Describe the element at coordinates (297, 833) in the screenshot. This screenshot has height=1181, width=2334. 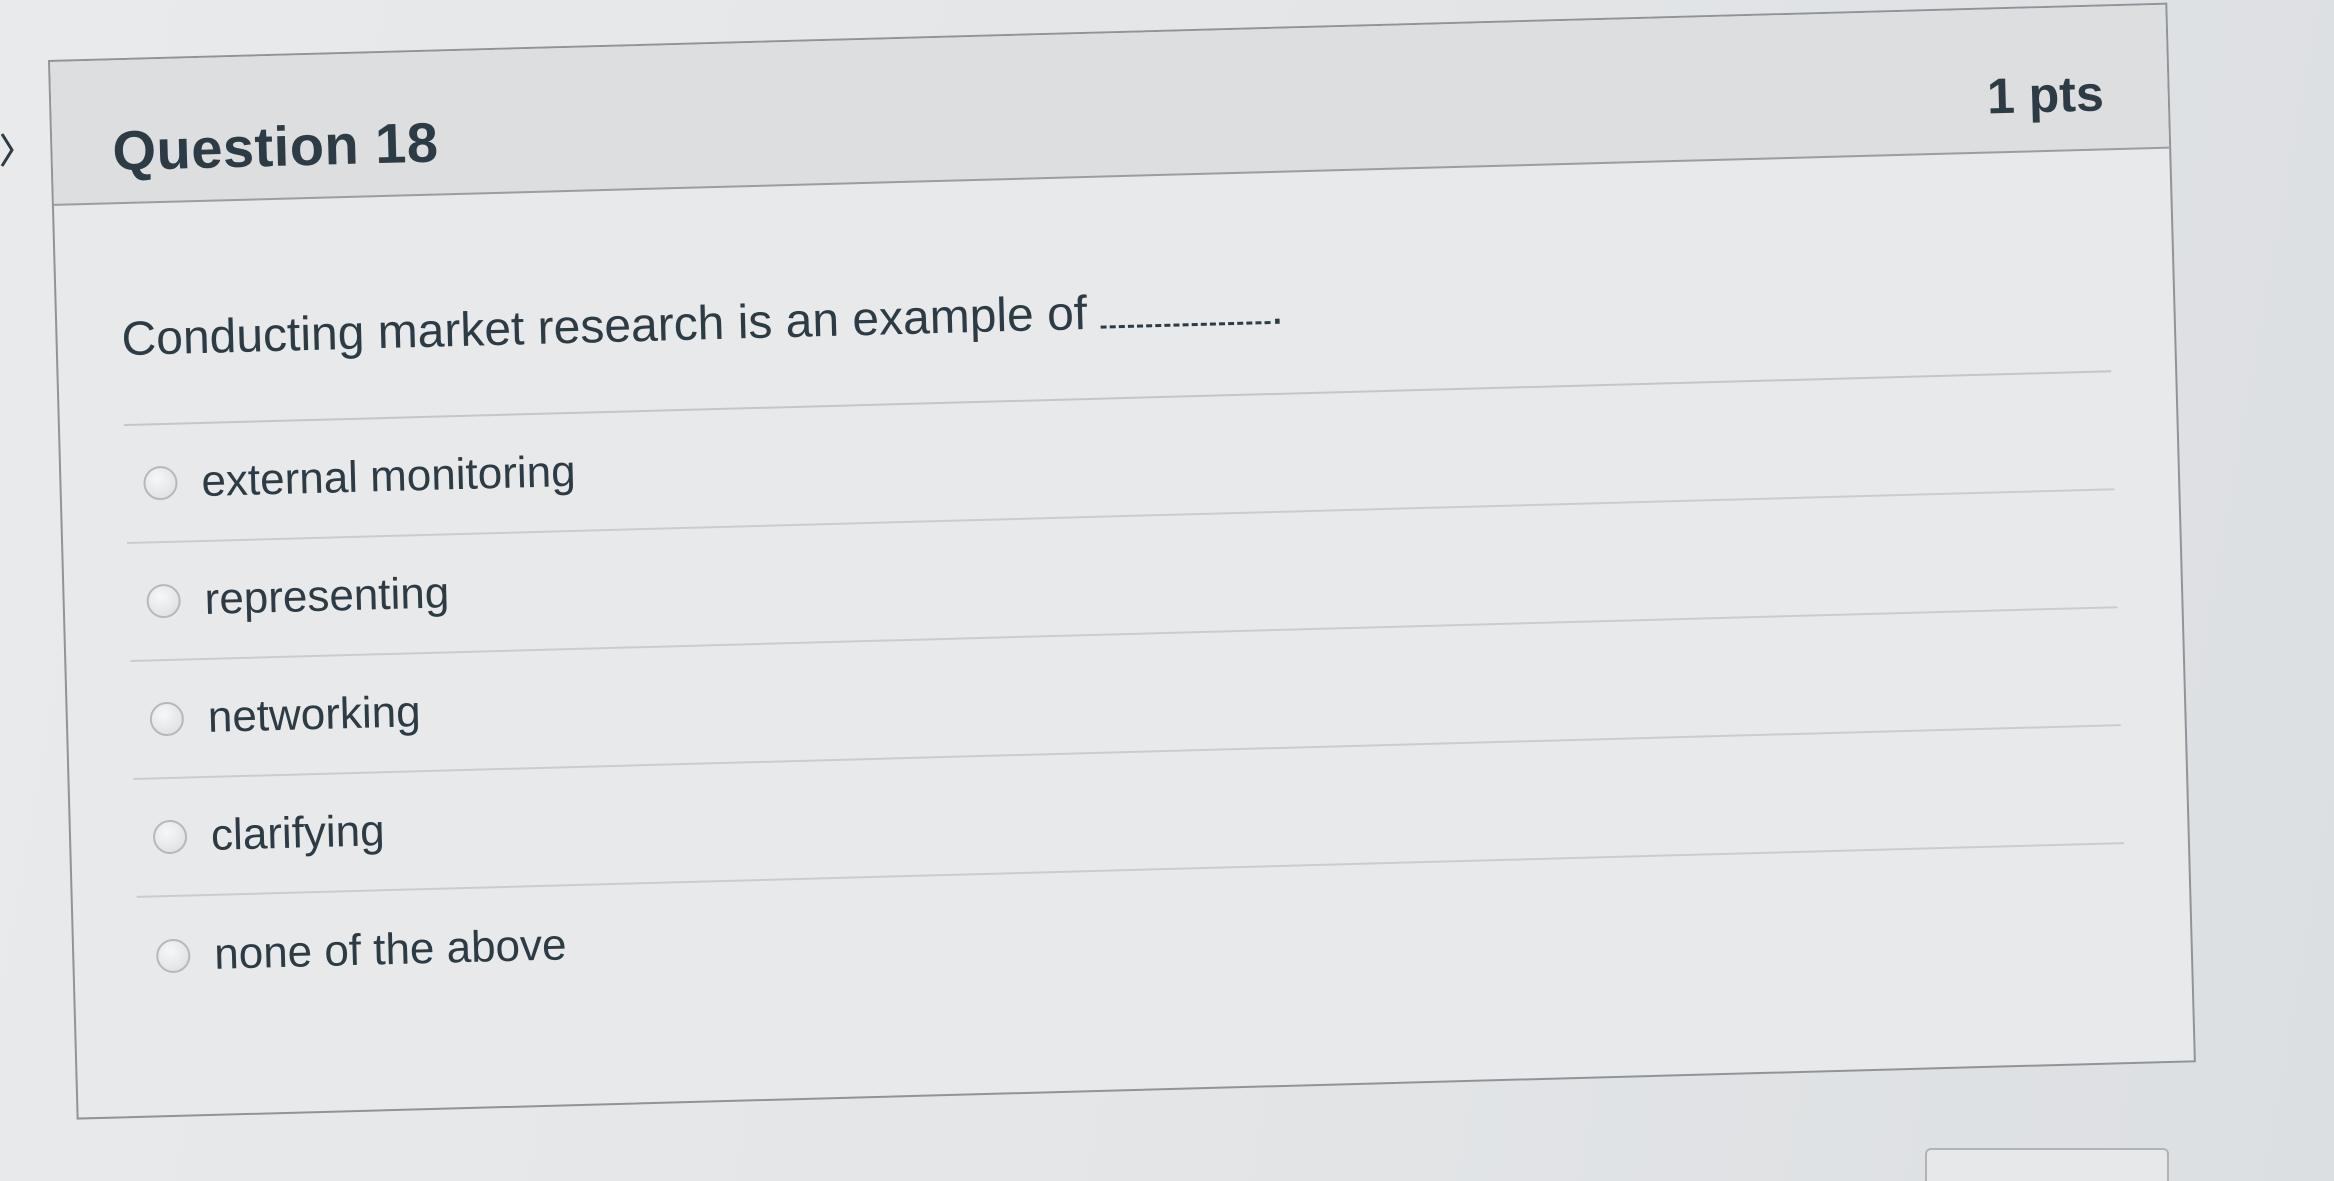
I see `answer-label: clarifying` at that location.